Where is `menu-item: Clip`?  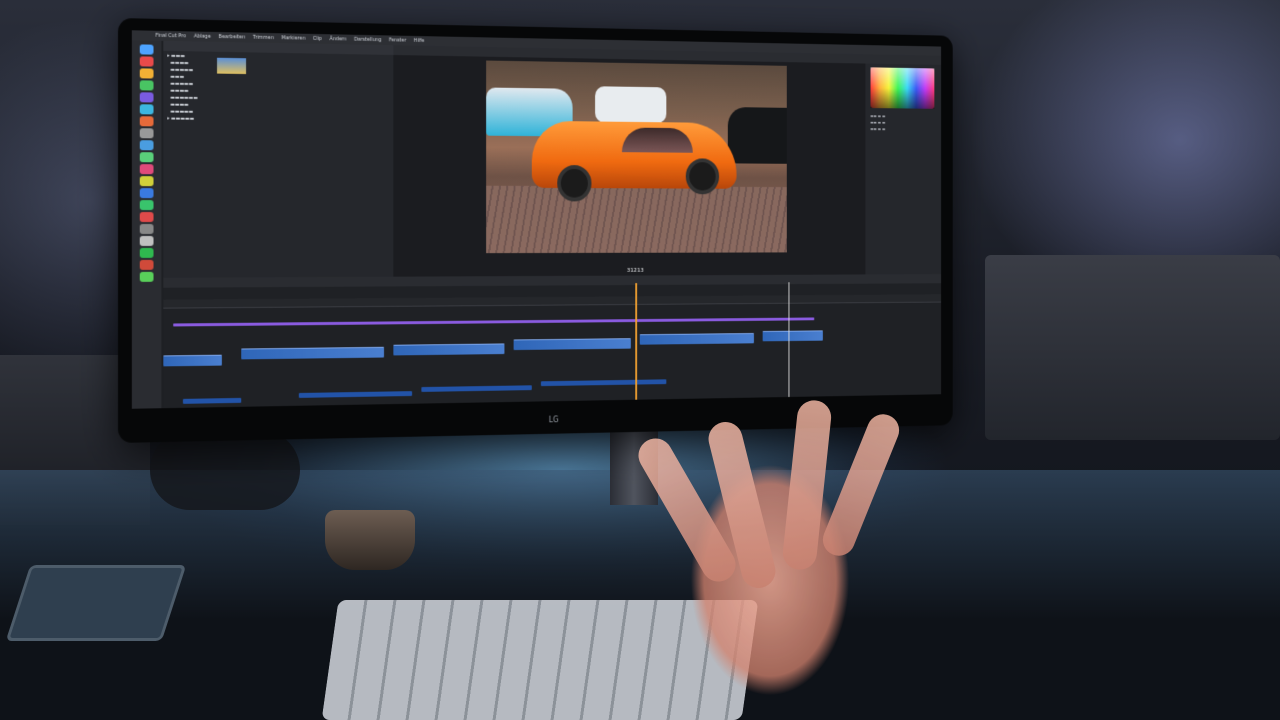
menu-item: Clip is located at coordinates (317, 39).